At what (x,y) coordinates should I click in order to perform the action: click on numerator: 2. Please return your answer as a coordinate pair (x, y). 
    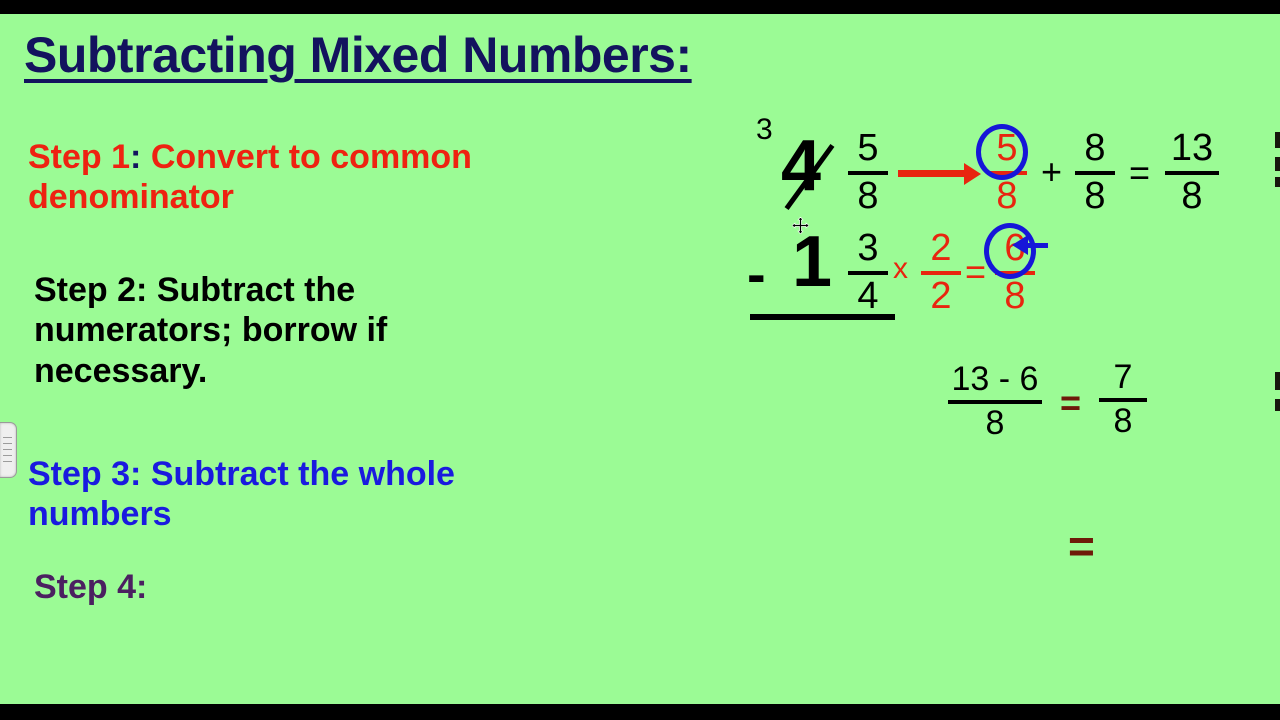
    Looking at the image, I should click on (941, 248).